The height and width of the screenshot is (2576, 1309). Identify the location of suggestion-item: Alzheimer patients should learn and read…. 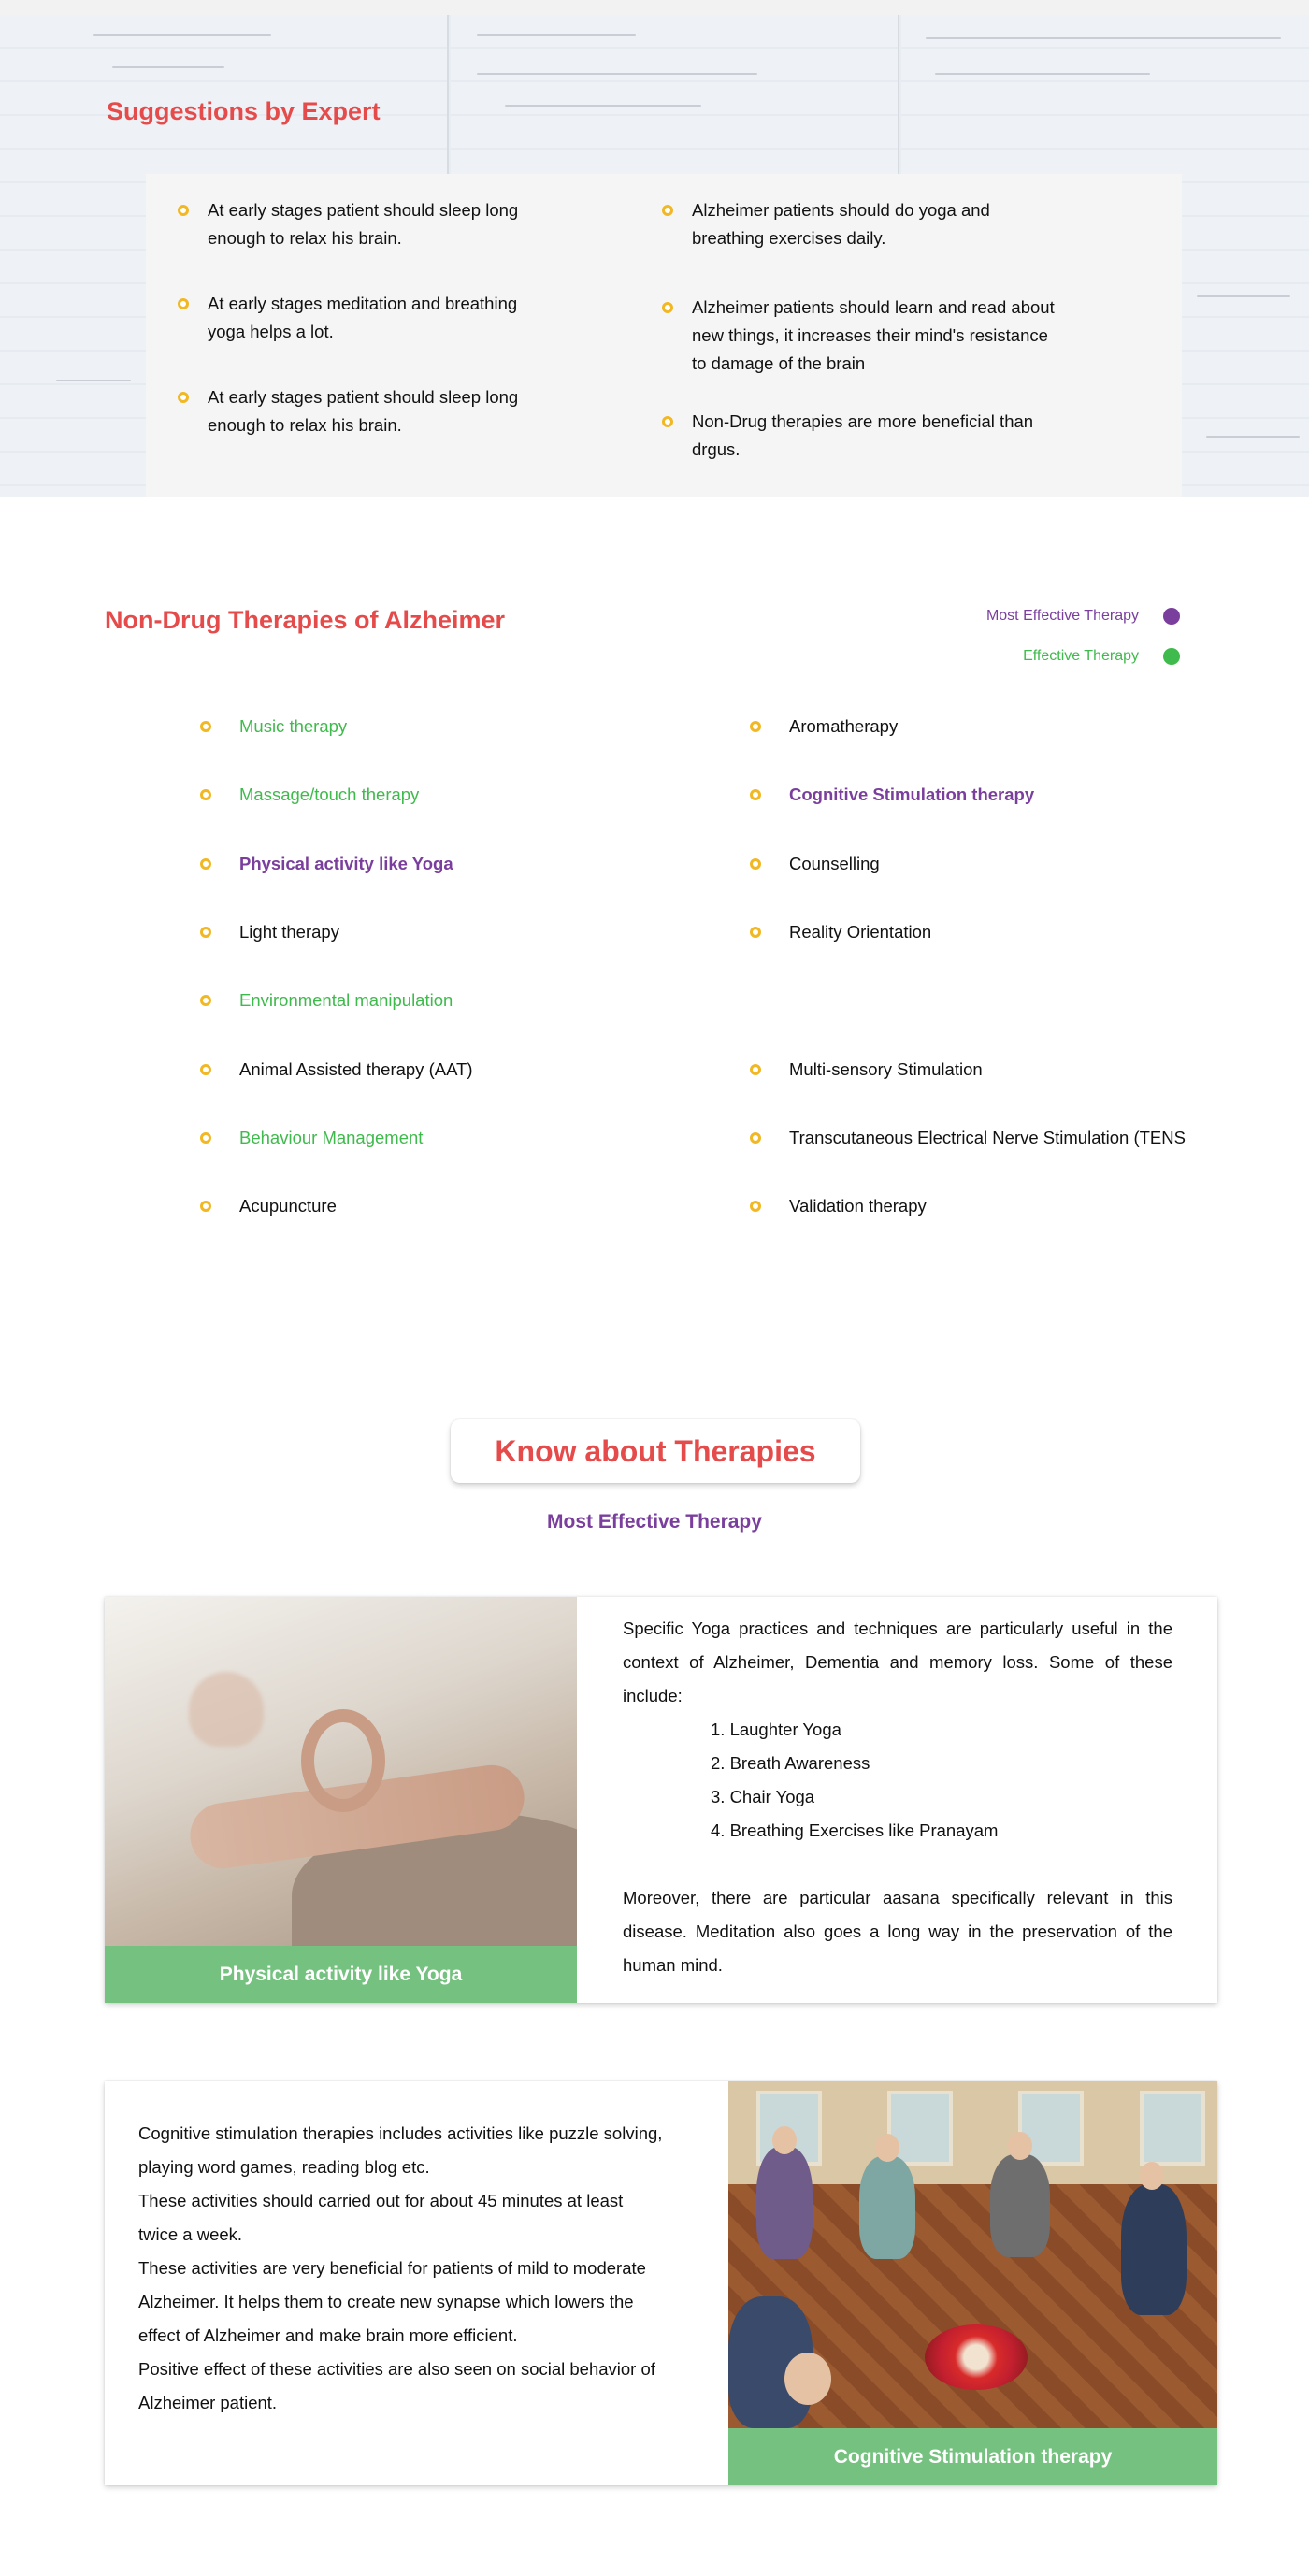
(864, 336).